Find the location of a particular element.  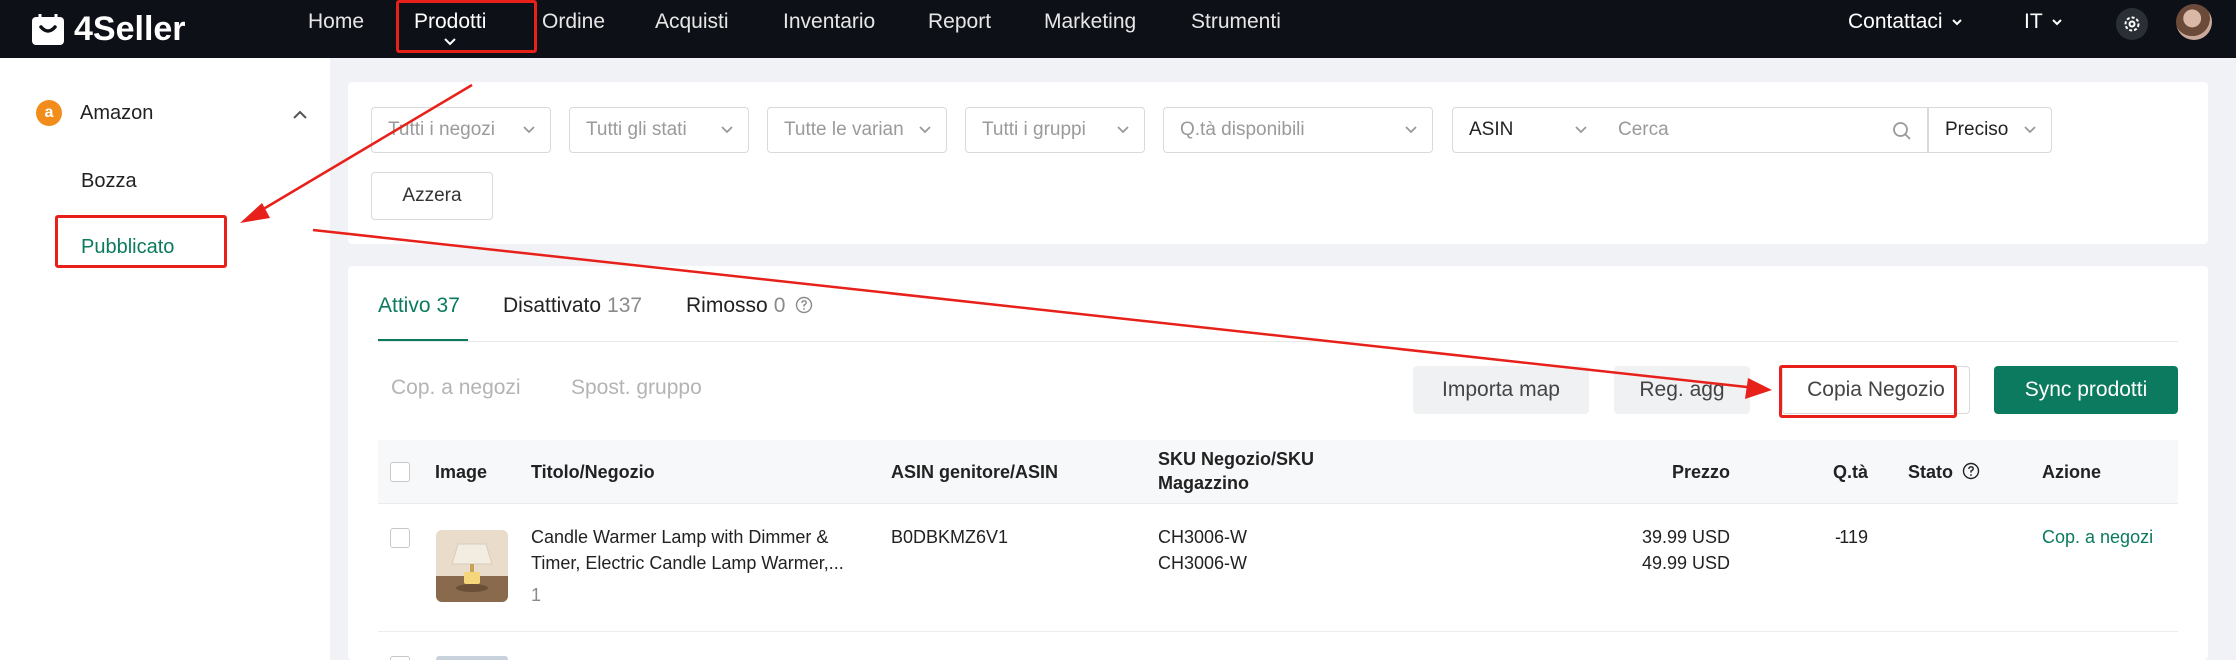

column-asin: ASIN genitore/ASIN is located at coordinates (975, 472).